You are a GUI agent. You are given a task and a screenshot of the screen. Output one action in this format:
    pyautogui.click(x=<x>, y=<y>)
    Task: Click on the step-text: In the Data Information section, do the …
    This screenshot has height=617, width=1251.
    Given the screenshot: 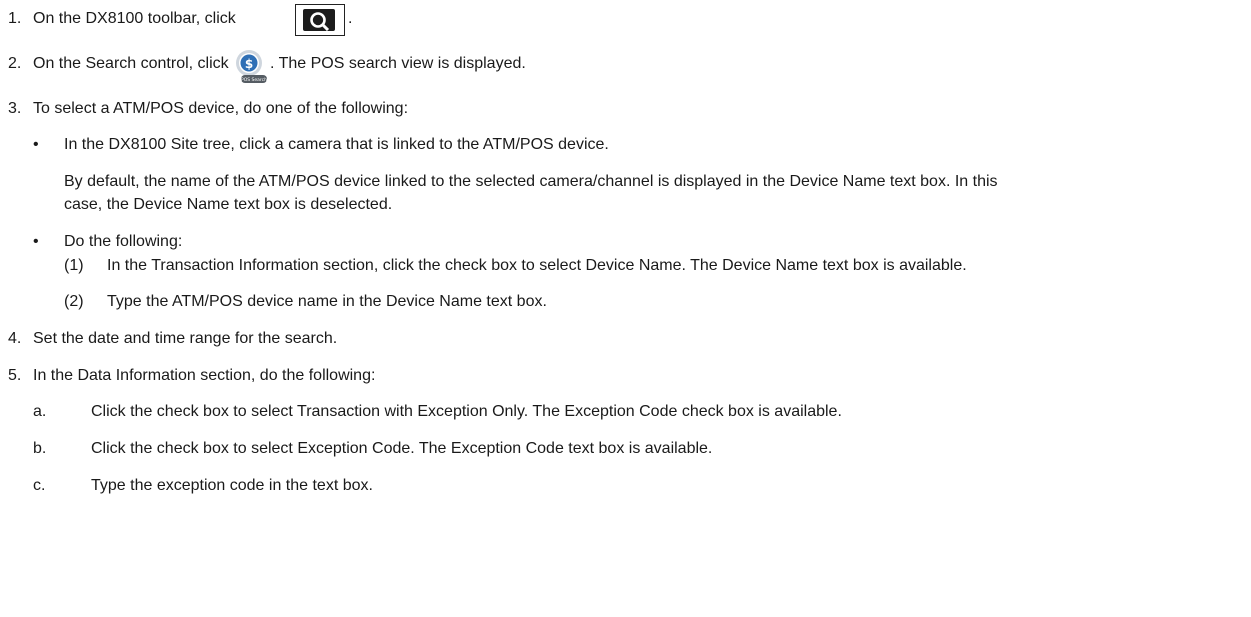 What is the action you would take?
    pyautogui.click(x=204, y=375)
    